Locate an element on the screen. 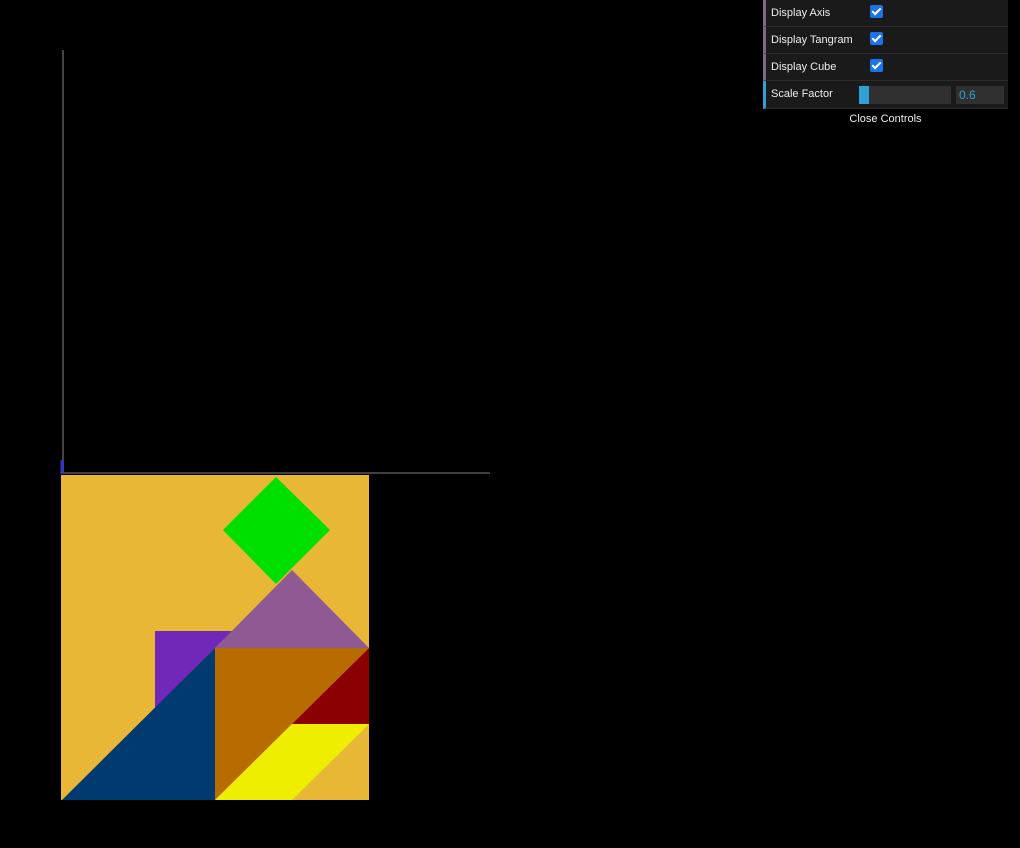 Image resolution: width=1020 pixels, height=848 pixels. scale-factor-slider-fill is located at coordinates (864, 95).